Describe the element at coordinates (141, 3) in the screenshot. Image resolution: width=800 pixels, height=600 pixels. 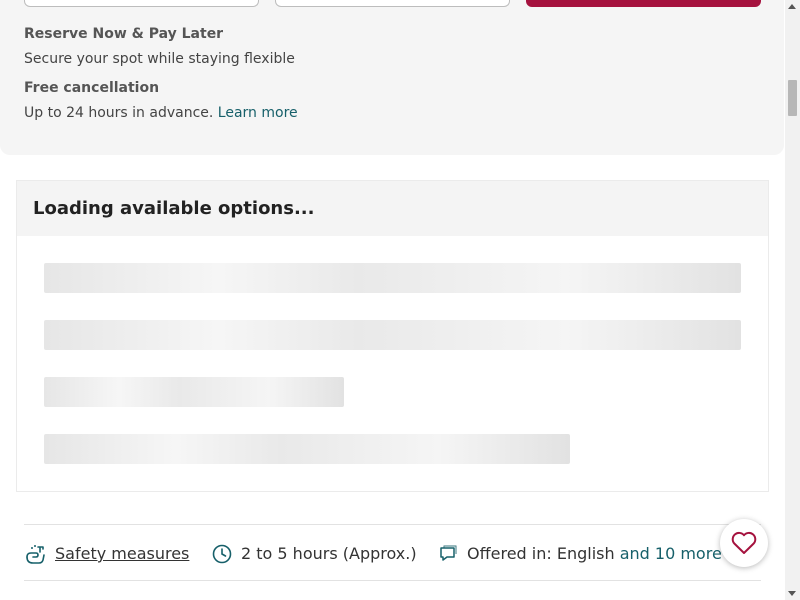
I see `date-field` at that location.